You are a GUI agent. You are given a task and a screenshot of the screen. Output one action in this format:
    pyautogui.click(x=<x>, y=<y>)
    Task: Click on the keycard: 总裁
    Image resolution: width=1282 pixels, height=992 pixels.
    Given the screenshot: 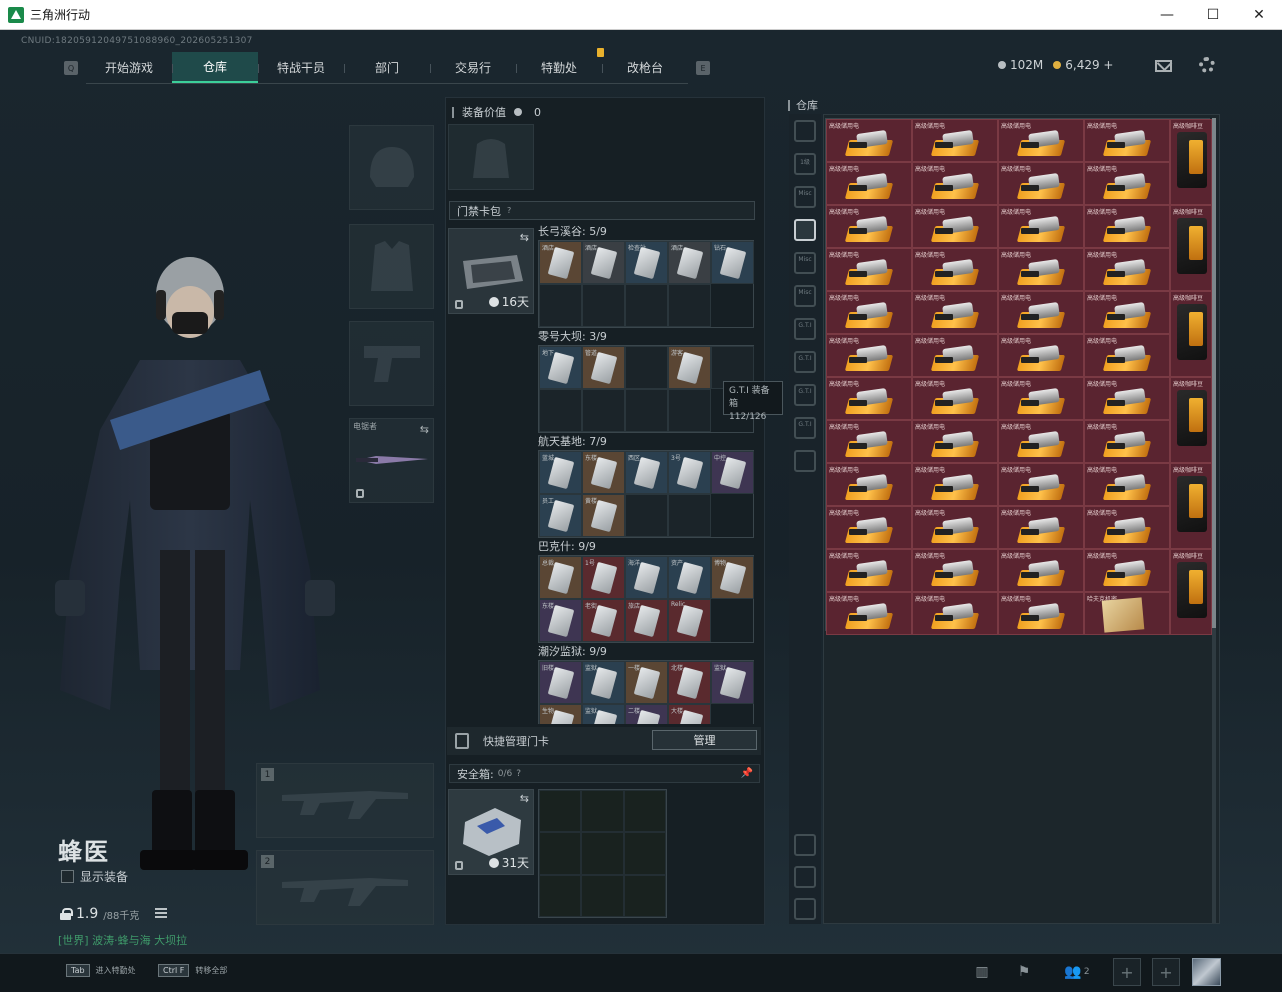 What is the action you would take?
    pyautogui.click(x=560, y=577)
    